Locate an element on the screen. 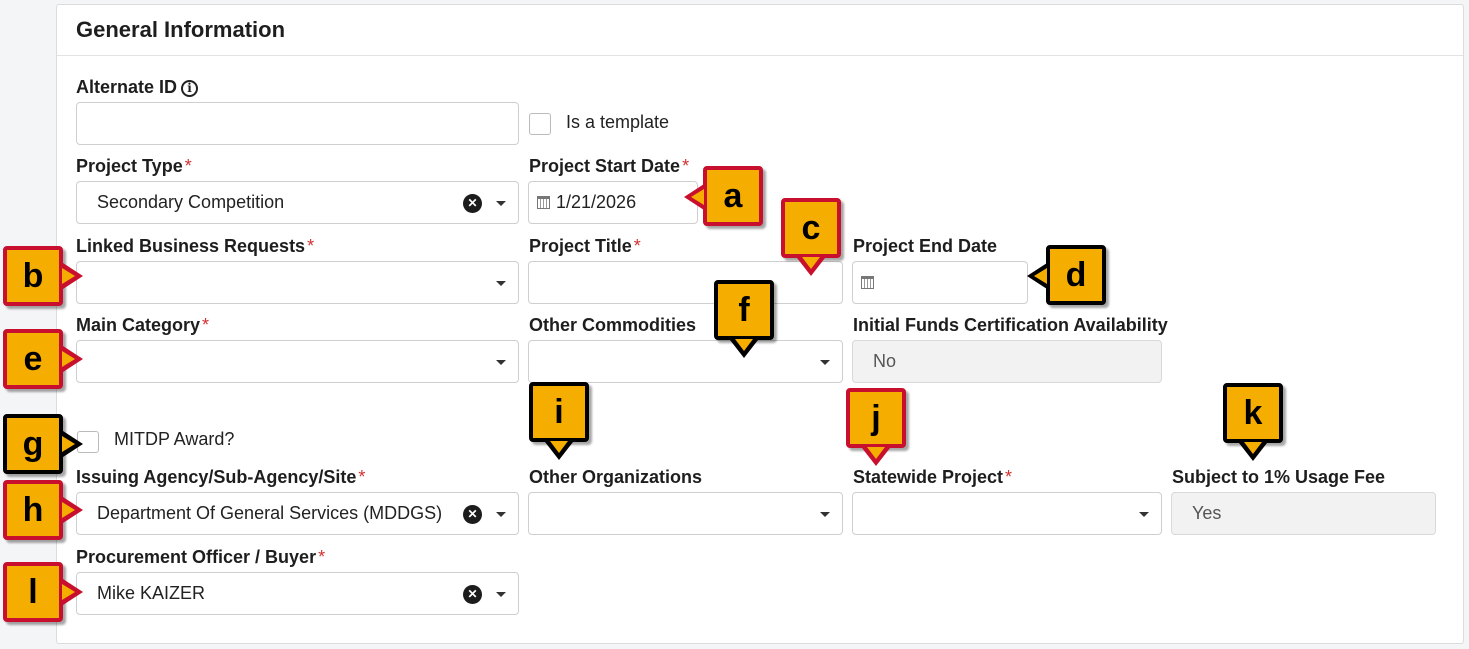 The width and height of the screenshot is (1469, 649). callout-a-pointer-fill is located at coordinates (697, 197).